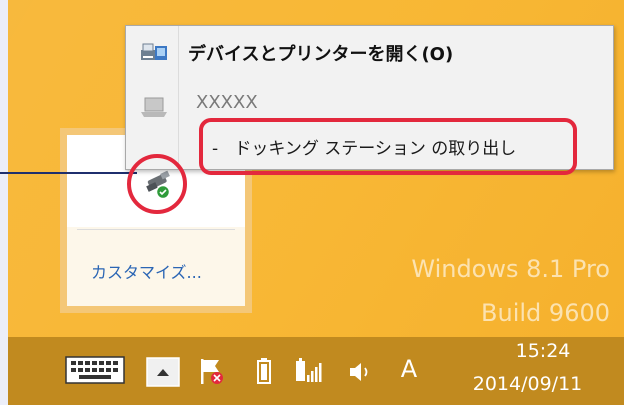  I want to click on panel-divider, so click(156, 229).